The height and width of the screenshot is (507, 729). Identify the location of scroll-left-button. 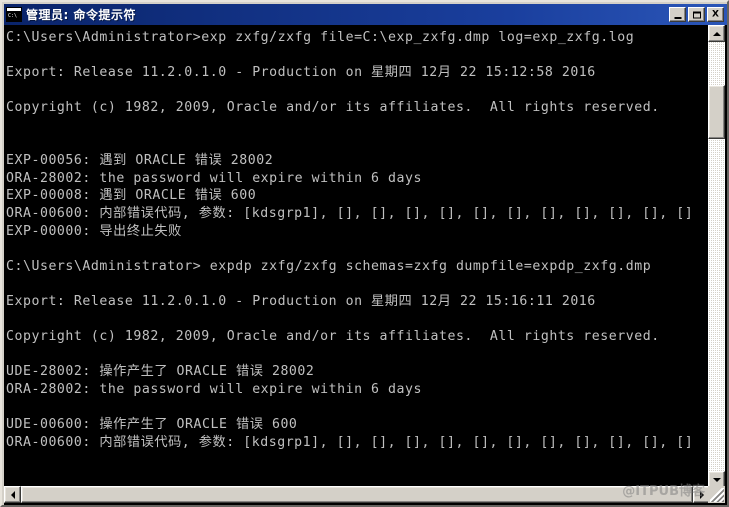
(12, 494).